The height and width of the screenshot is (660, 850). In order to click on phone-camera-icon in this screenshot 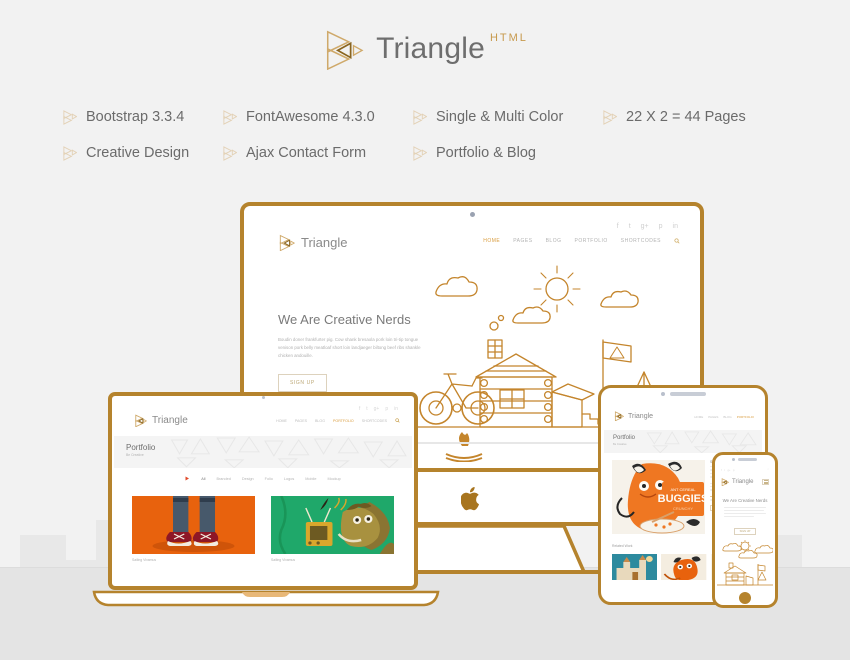, I will do `click(733, 459)`.